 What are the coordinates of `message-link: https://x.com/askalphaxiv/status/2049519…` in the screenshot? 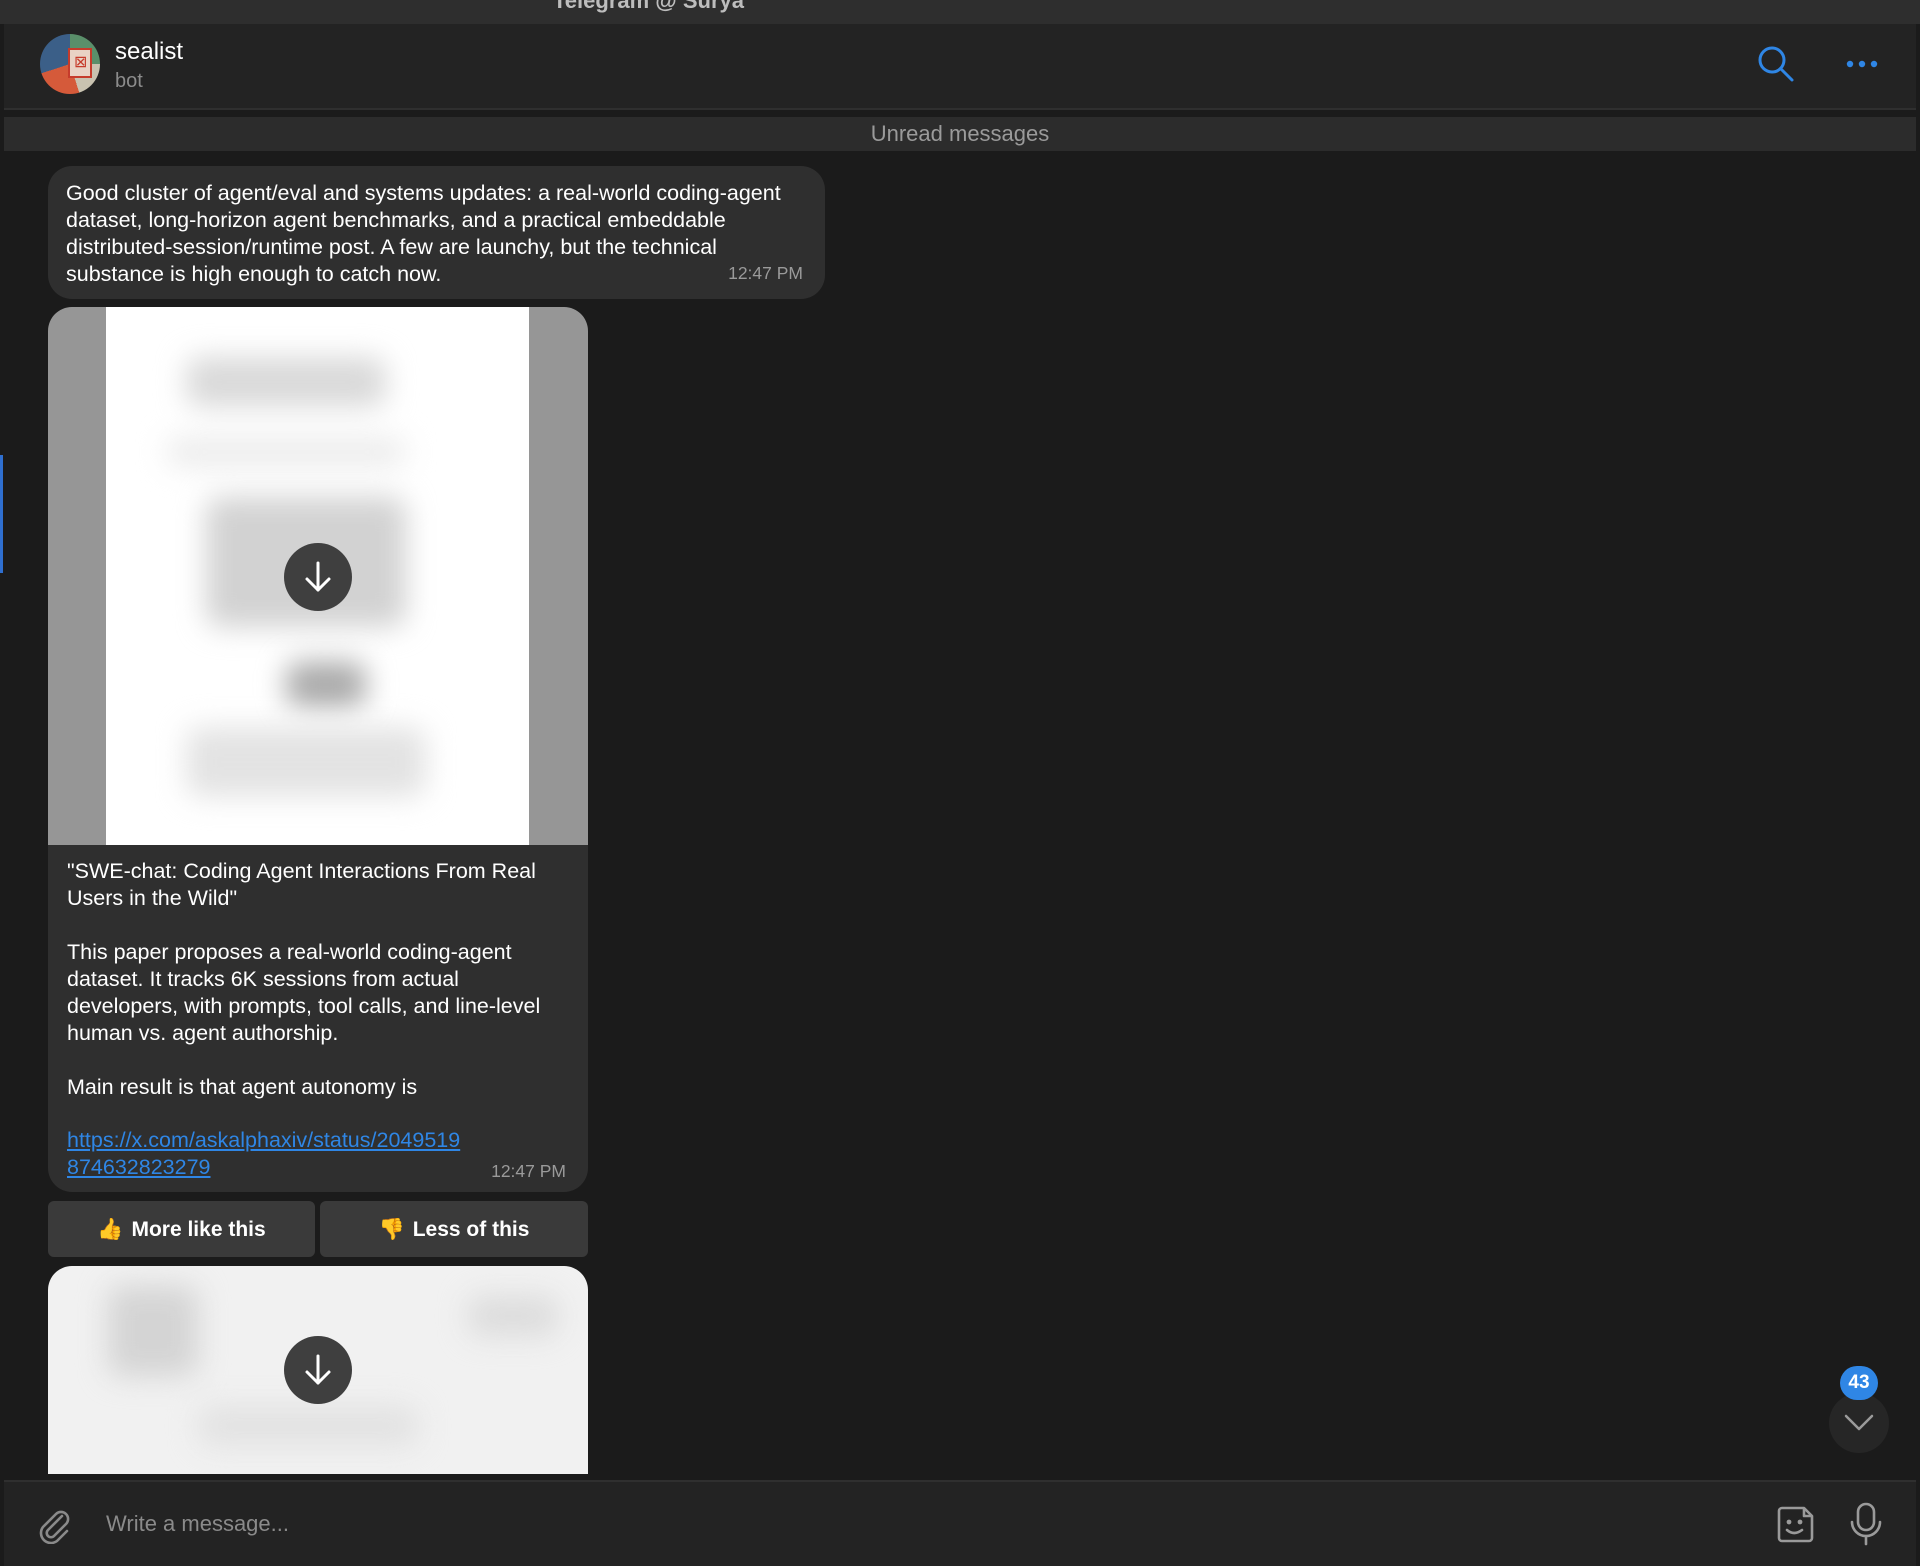 It's located at (267, 1154).